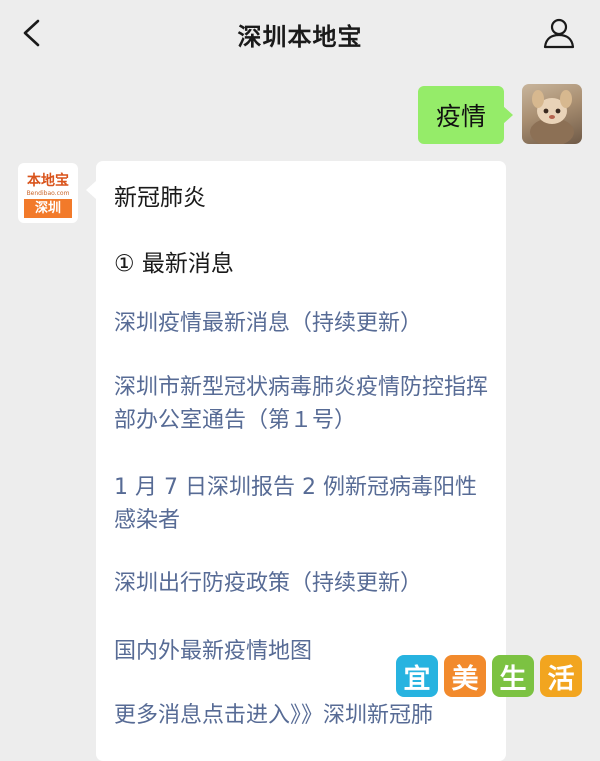 The height and width of the screenshot is (761, 600). Describe the element at coordinates (304, 323) in the screenshot. I see `news-link: 深圳疫情最新消息（持续更新）` at that location.